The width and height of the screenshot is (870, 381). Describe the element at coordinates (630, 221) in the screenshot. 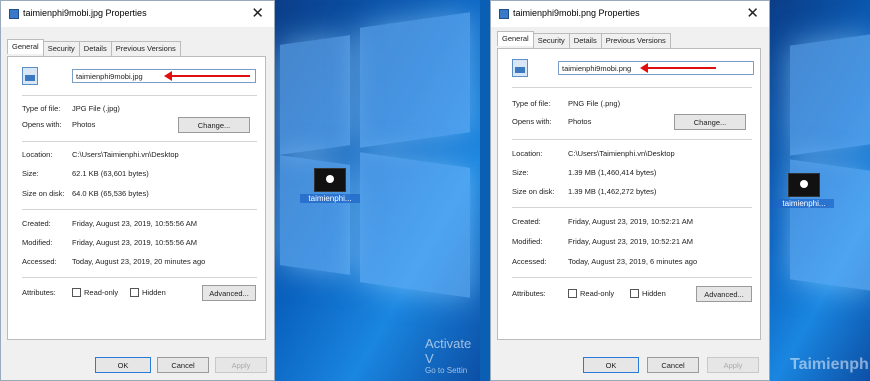

I see `created-value: Friday, August 23, 2019, 10:52:21 AM` at that location.